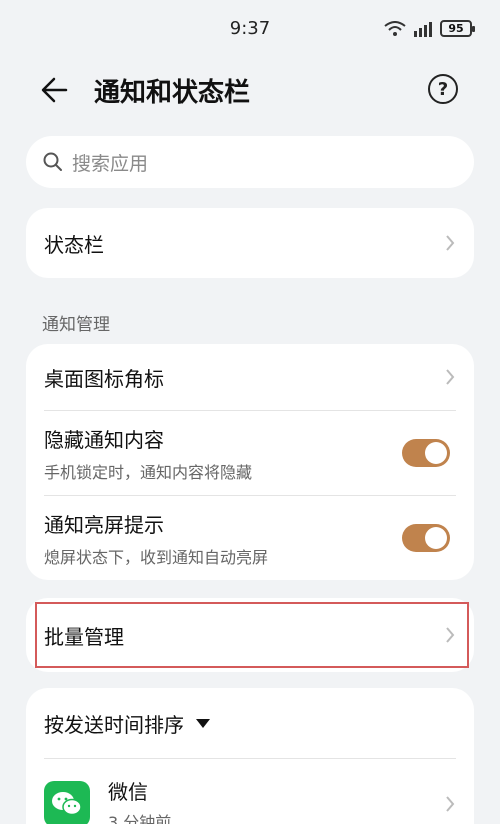  What do you see at coordinates (104, 524) in the screenshot?
I see `wake-screen-label: 通知亮屏提示` at bounding box center [104, 524].